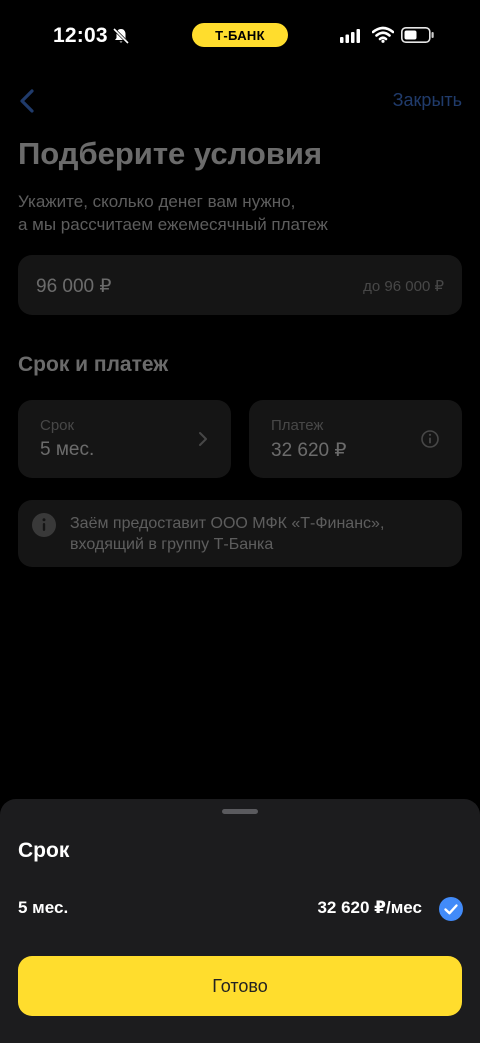 Image resolution: width=480 pixels, height=1043 pixels. I want to click on payment-card: Платеж 32 620 ₽, so click(355, 439).